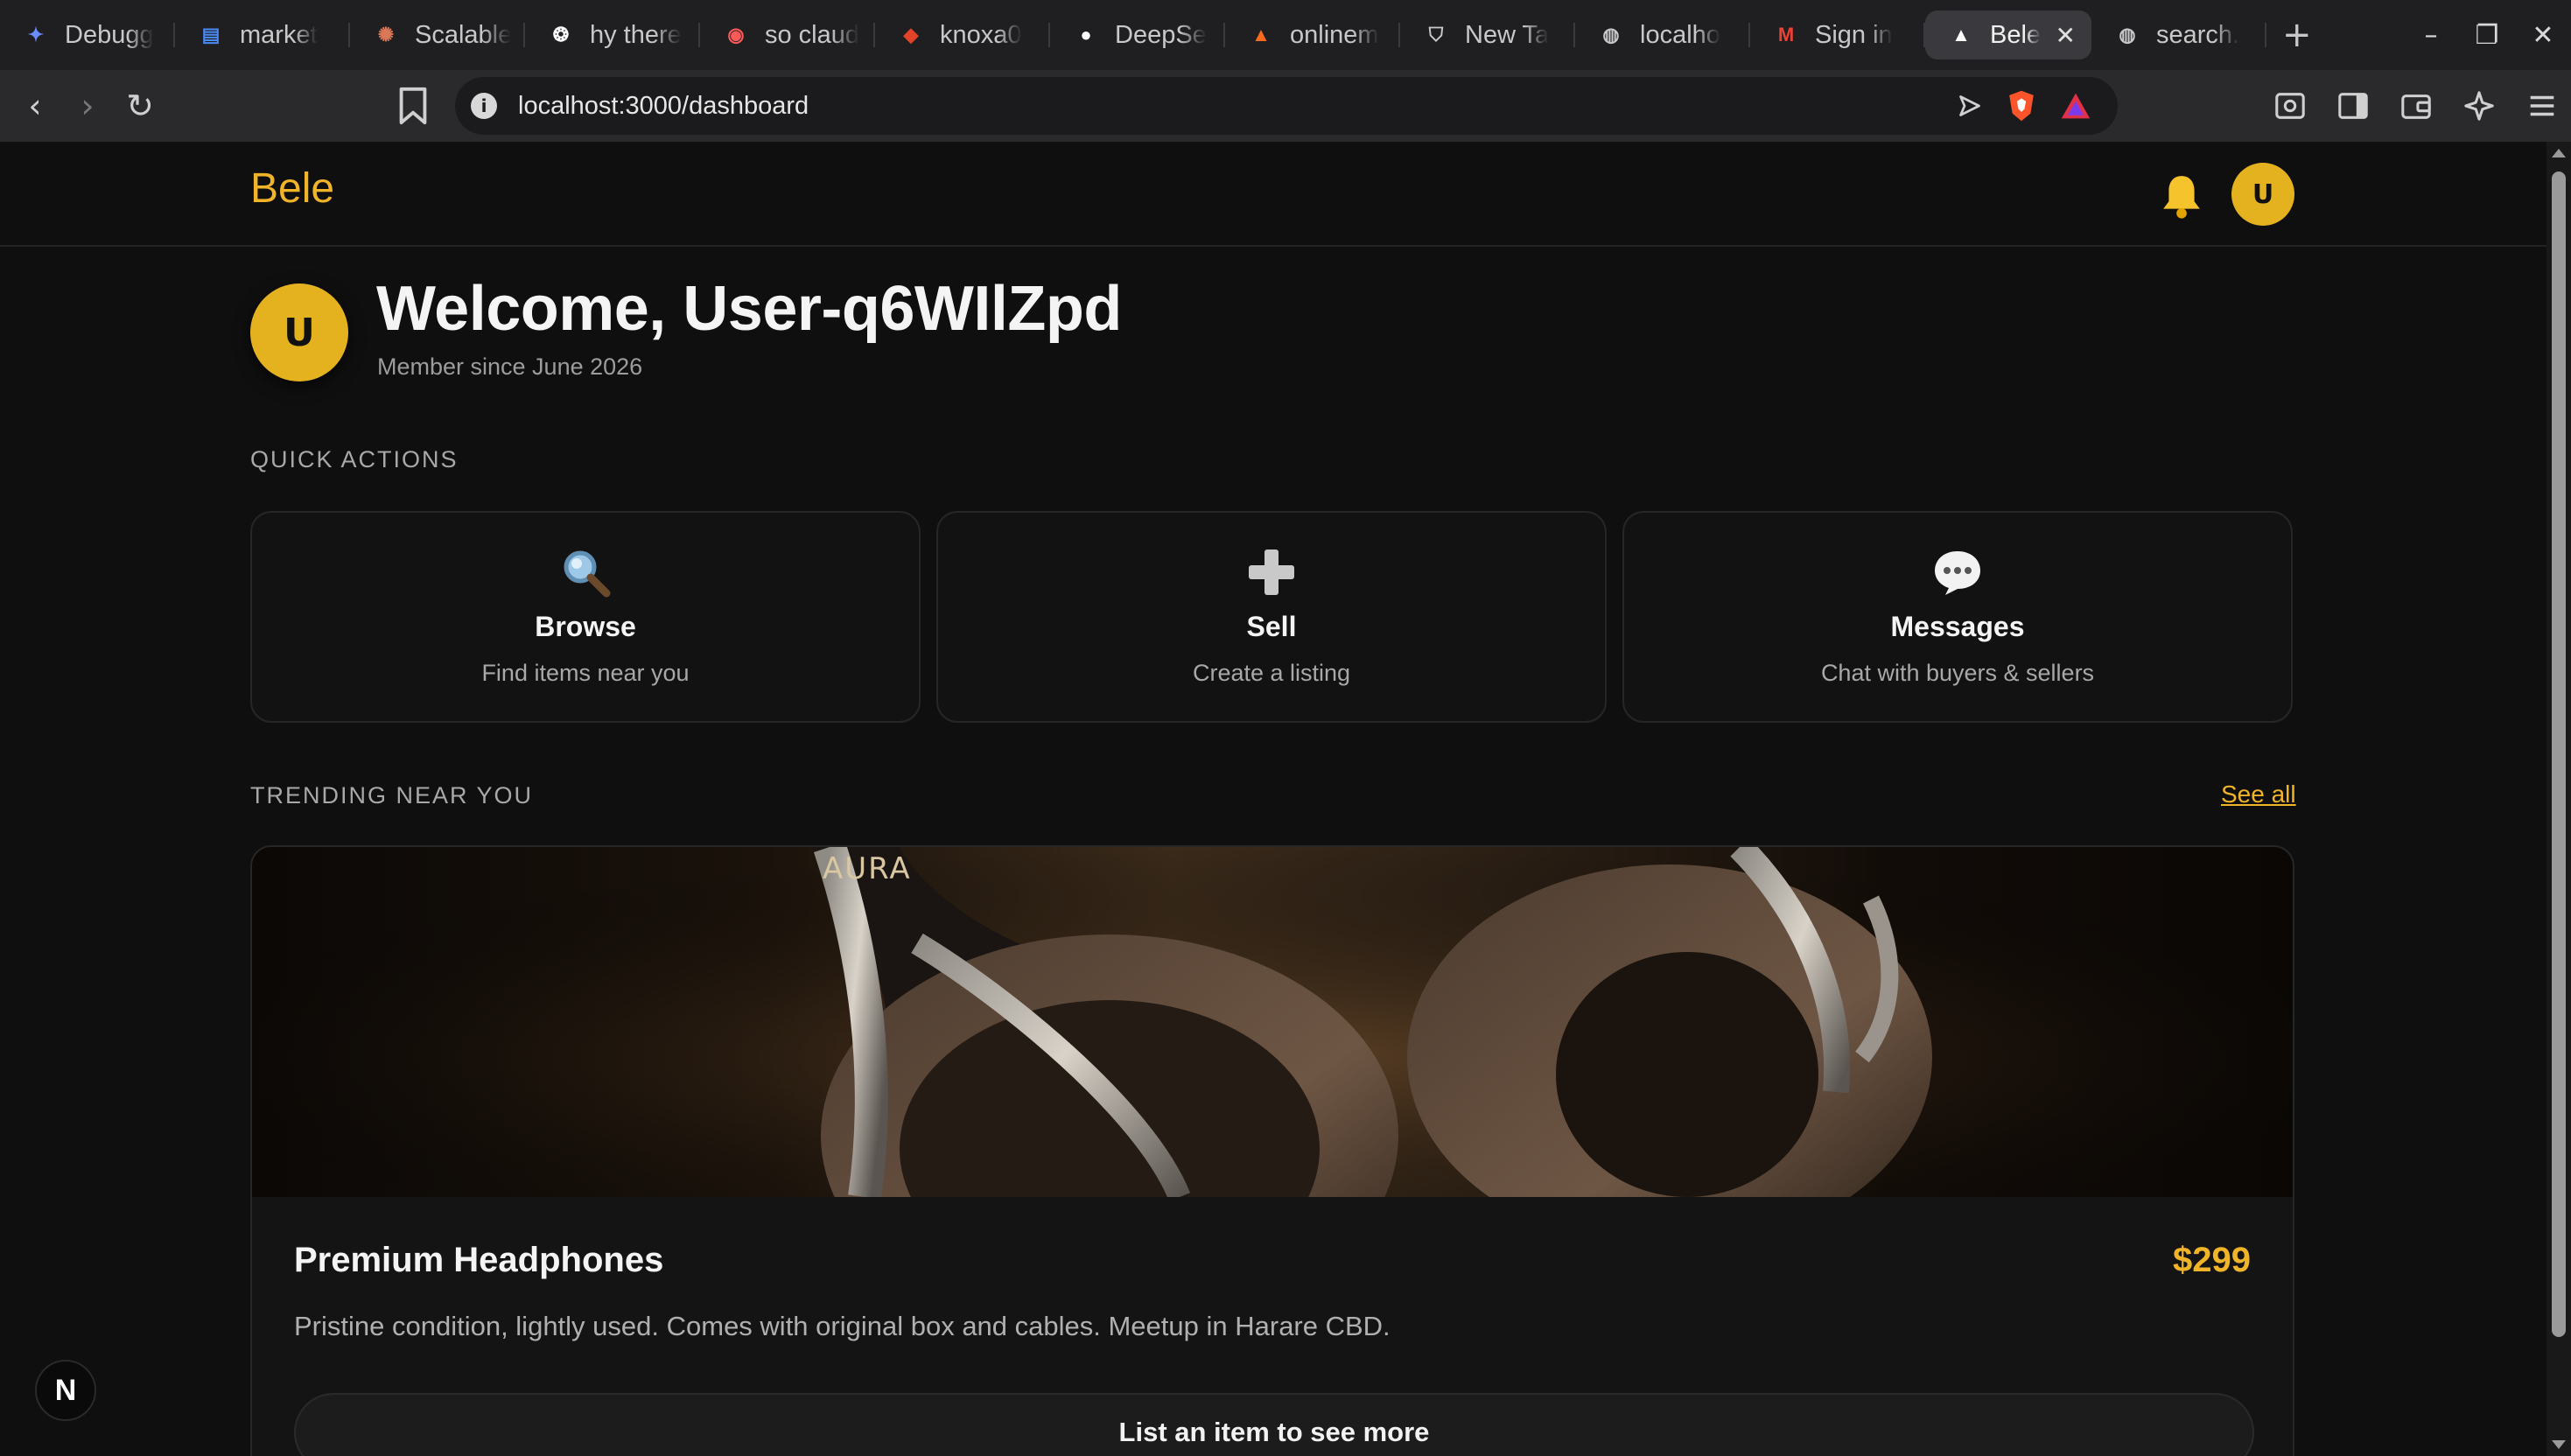  What do you see at coordinates (2212, 1260) in the screenshot?
I see `listing-price: $299` at bounding box center [2212, 1260].